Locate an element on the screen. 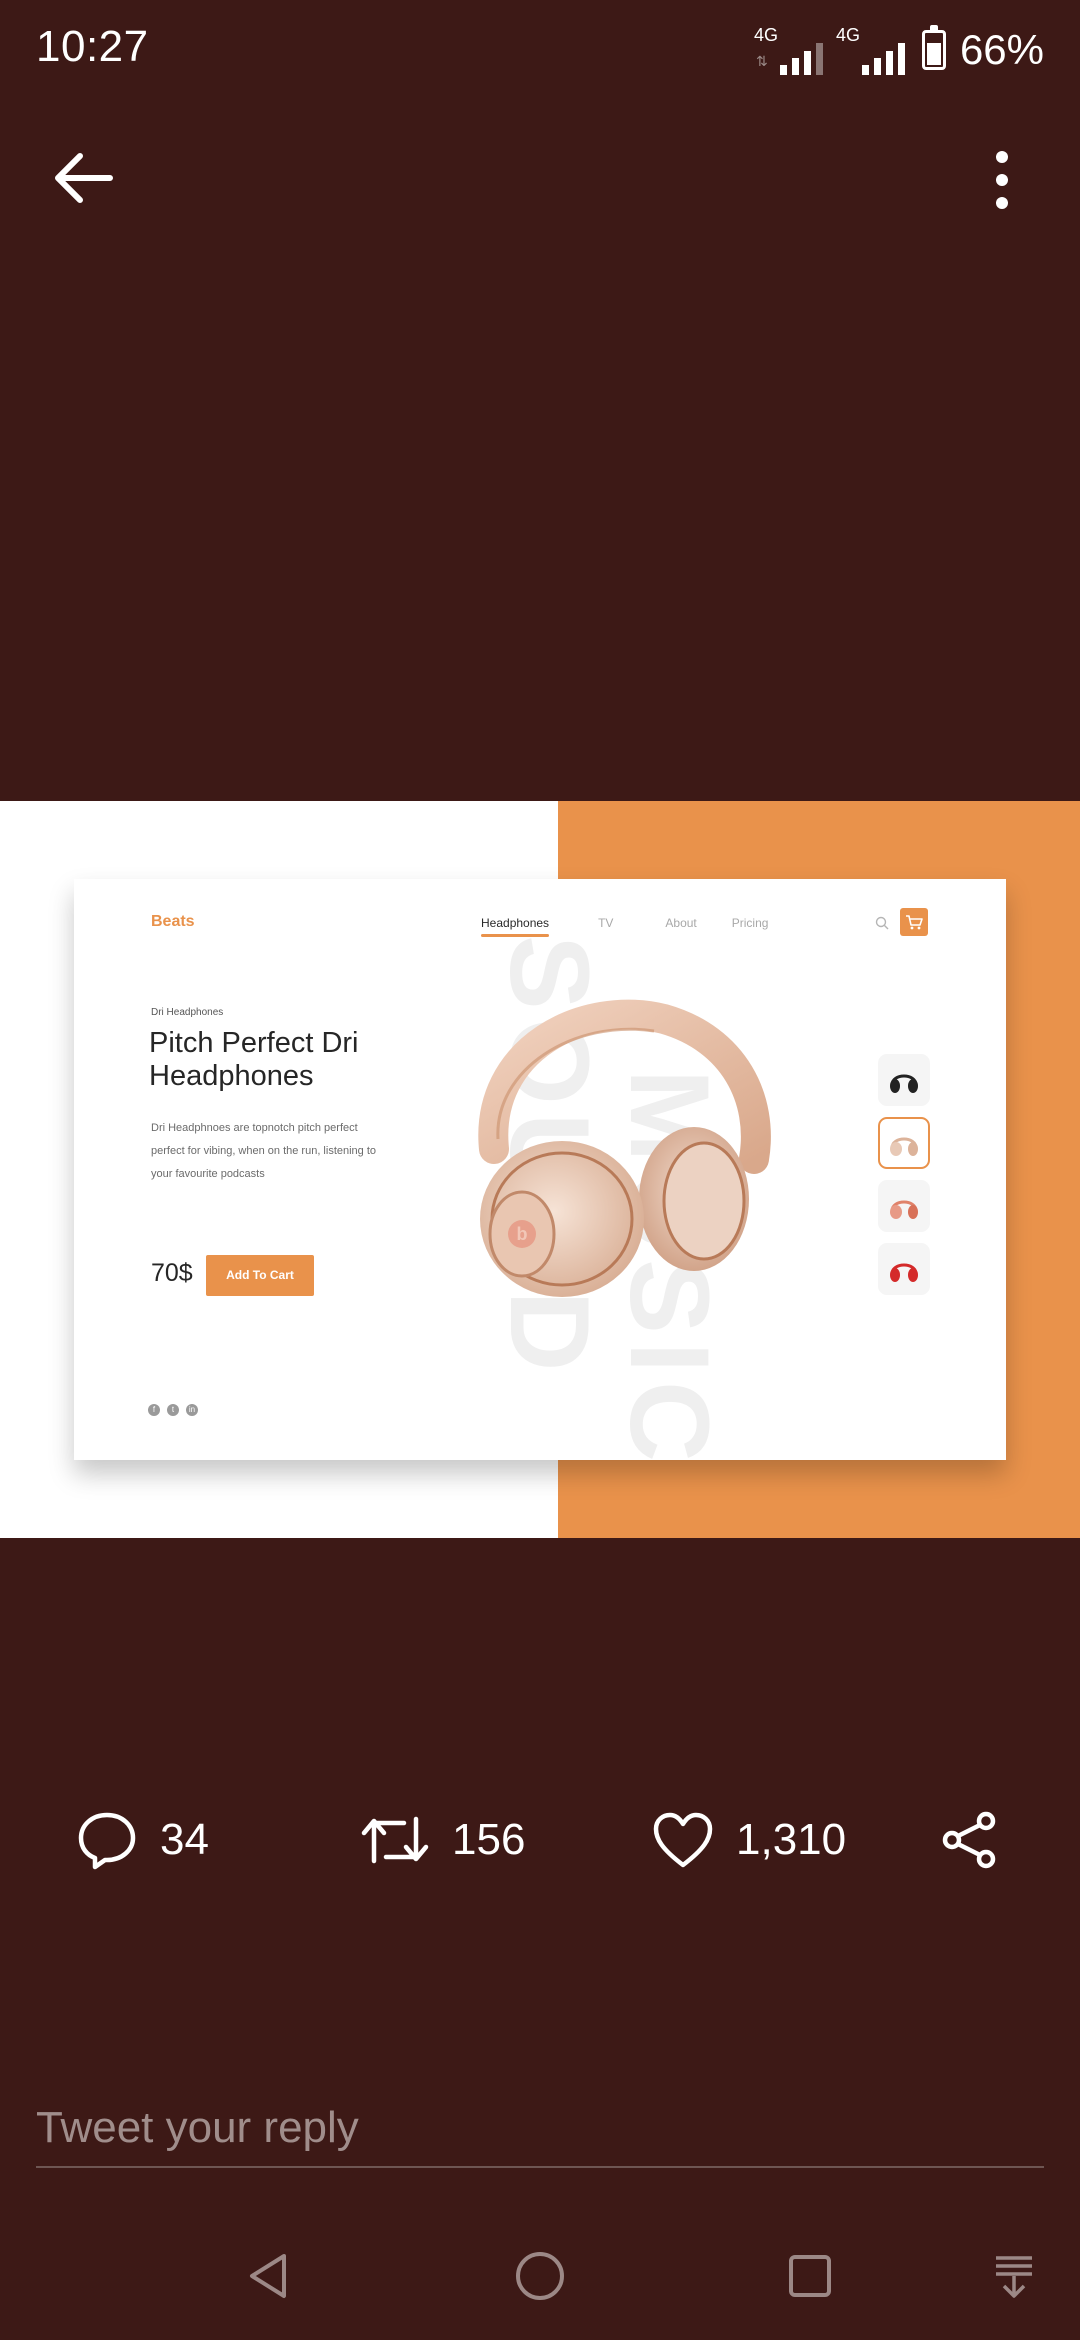  triangle-back-icon is located at coordinates (268, 2276).